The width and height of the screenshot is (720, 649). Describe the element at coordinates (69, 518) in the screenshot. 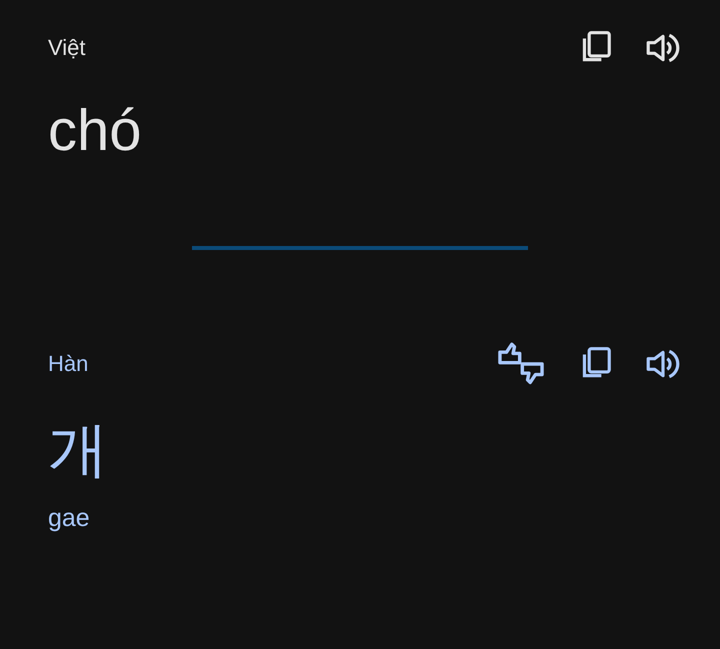

I see `romanization-text: gae` at that location.